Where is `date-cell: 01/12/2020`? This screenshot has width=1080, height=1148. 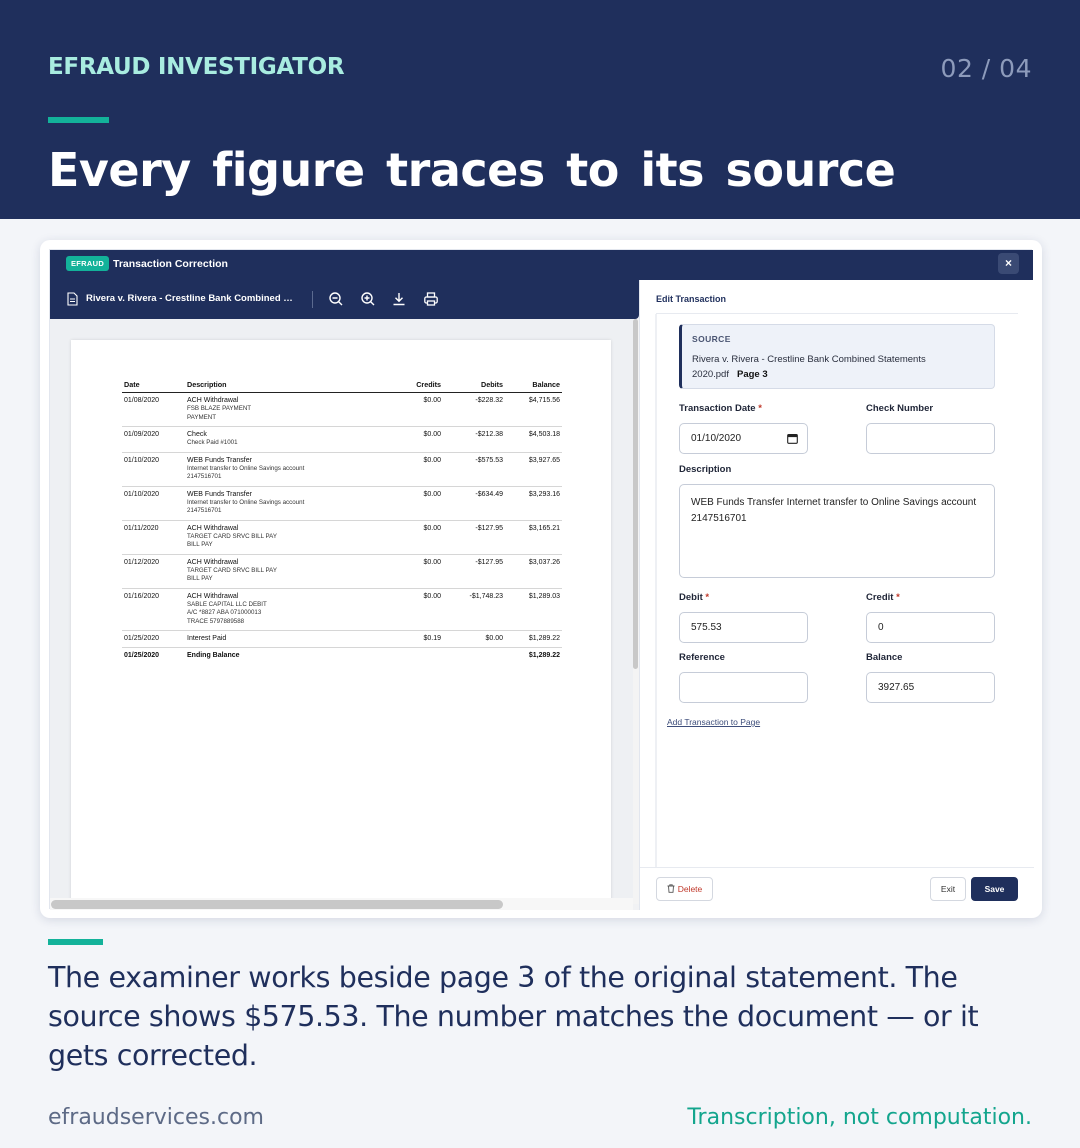 date-cell: 01/12/2020 is located at coordinates (153, 571).